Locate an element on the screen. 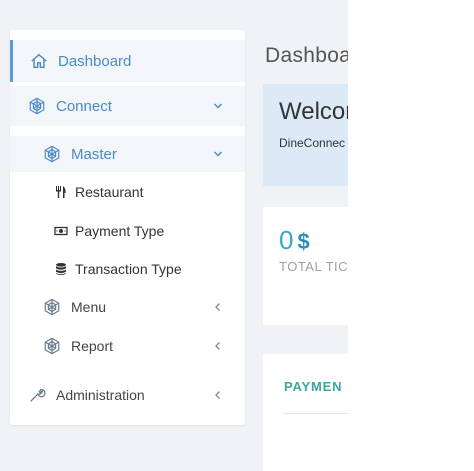  stat-unit: $ is located at coordinates (303, 241).